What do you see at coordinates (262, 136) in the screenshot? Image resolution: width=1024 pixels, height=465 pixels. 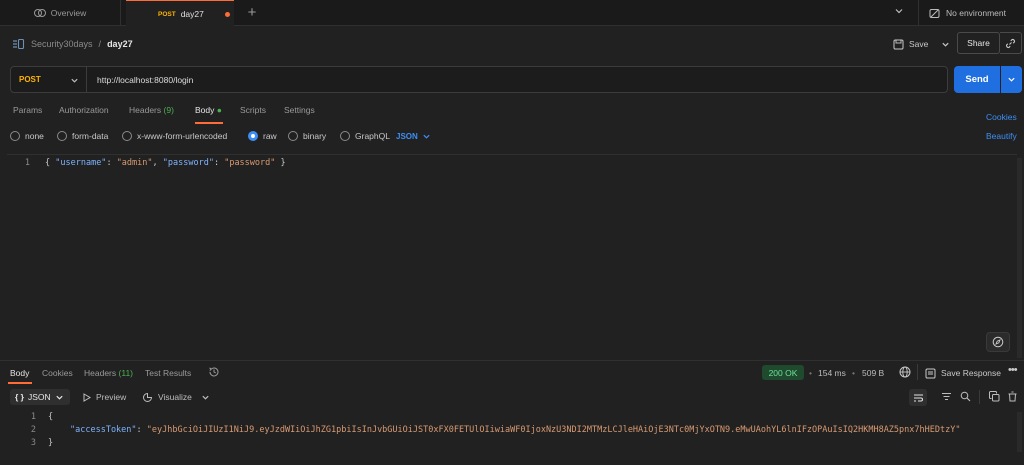 I see `radio-raw: raw` at bounding box center [262, 136].